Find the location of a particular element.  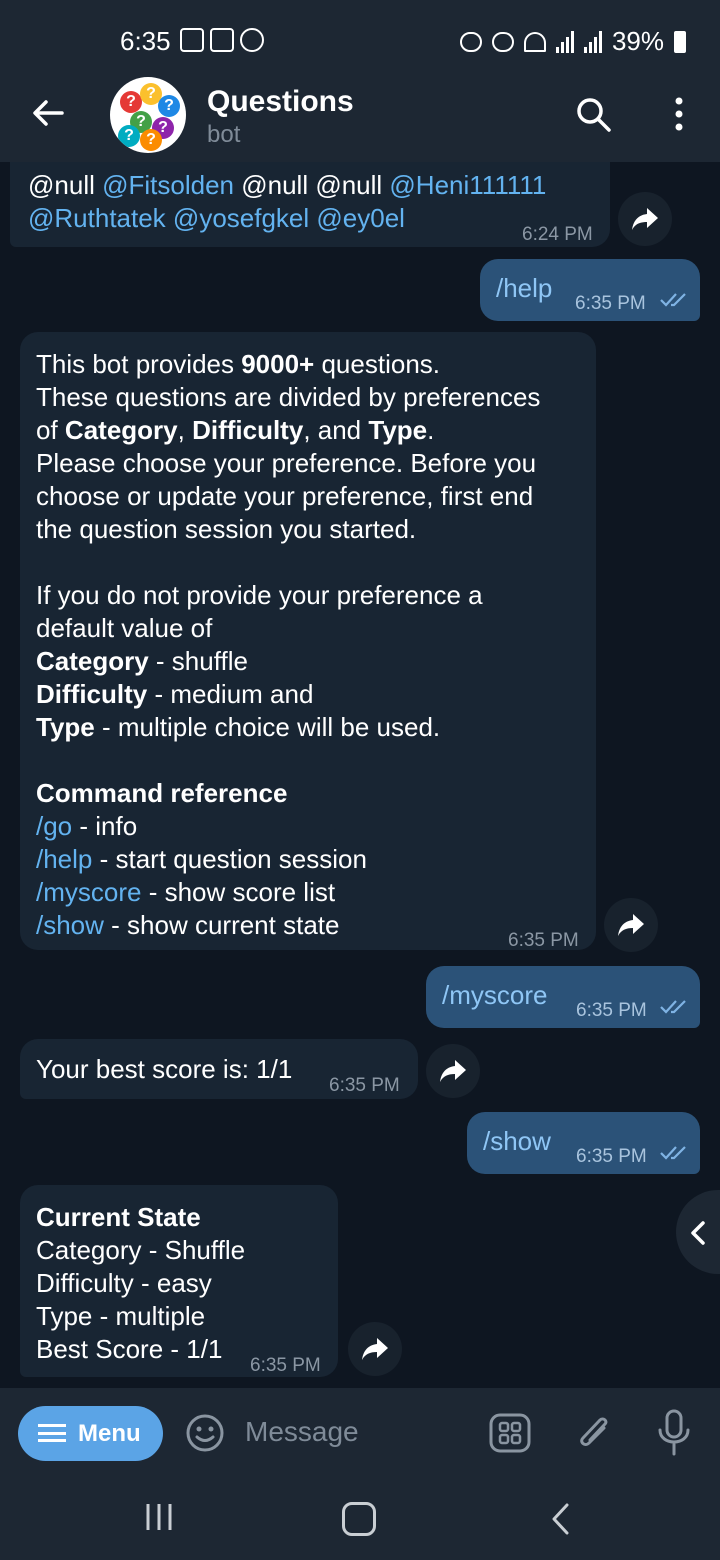

more-vertical-icon is located at coordinates (679, 114).